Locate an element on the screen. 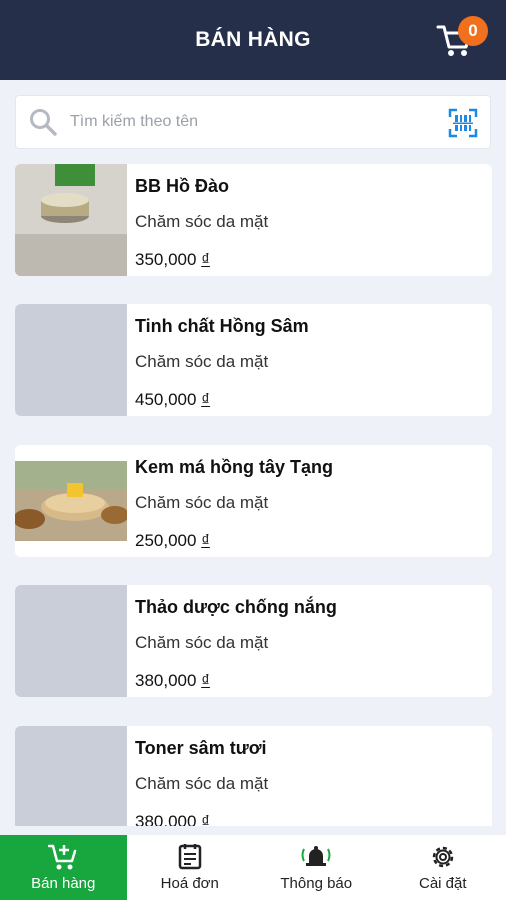 This screenshot has width=506, height=900. search-input is located at coordinates (250, 122).